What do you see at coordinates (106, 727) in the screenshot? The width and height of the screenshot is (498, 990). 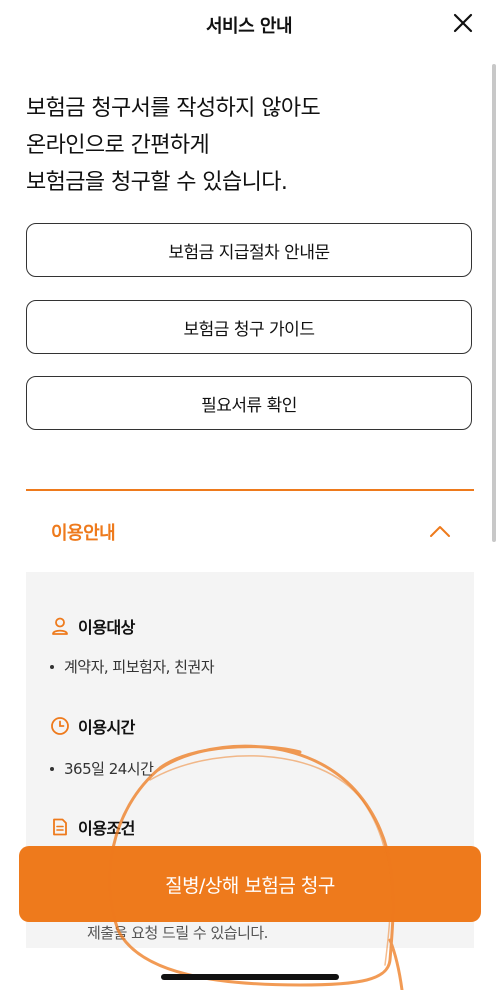 I see `section-title: 이용시간` at bounding box center [106, 727].